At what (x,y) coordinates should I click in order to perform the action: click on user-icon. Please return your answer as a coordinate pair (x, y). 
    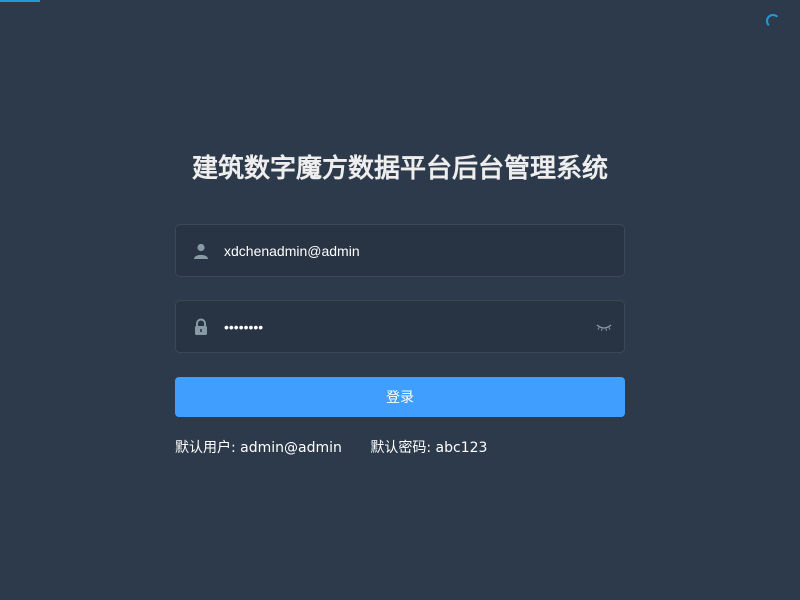
    Looking at the image, I should click on (201, 251).